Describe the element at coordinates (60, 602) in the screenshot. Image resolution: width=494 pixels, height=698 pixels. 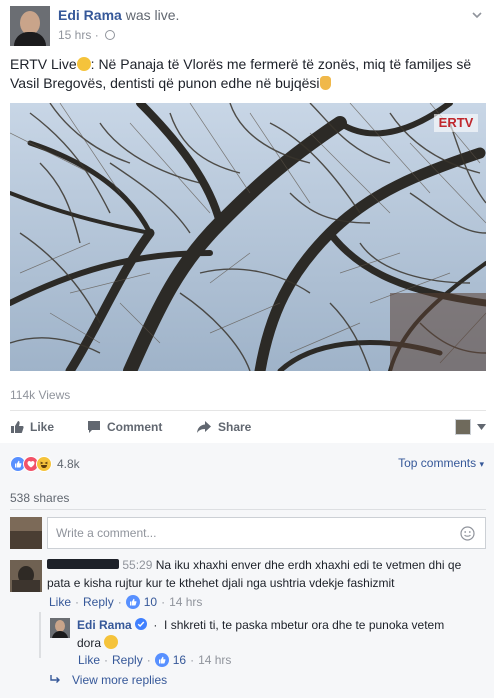
I see `comment-like-link: Like` at that location.